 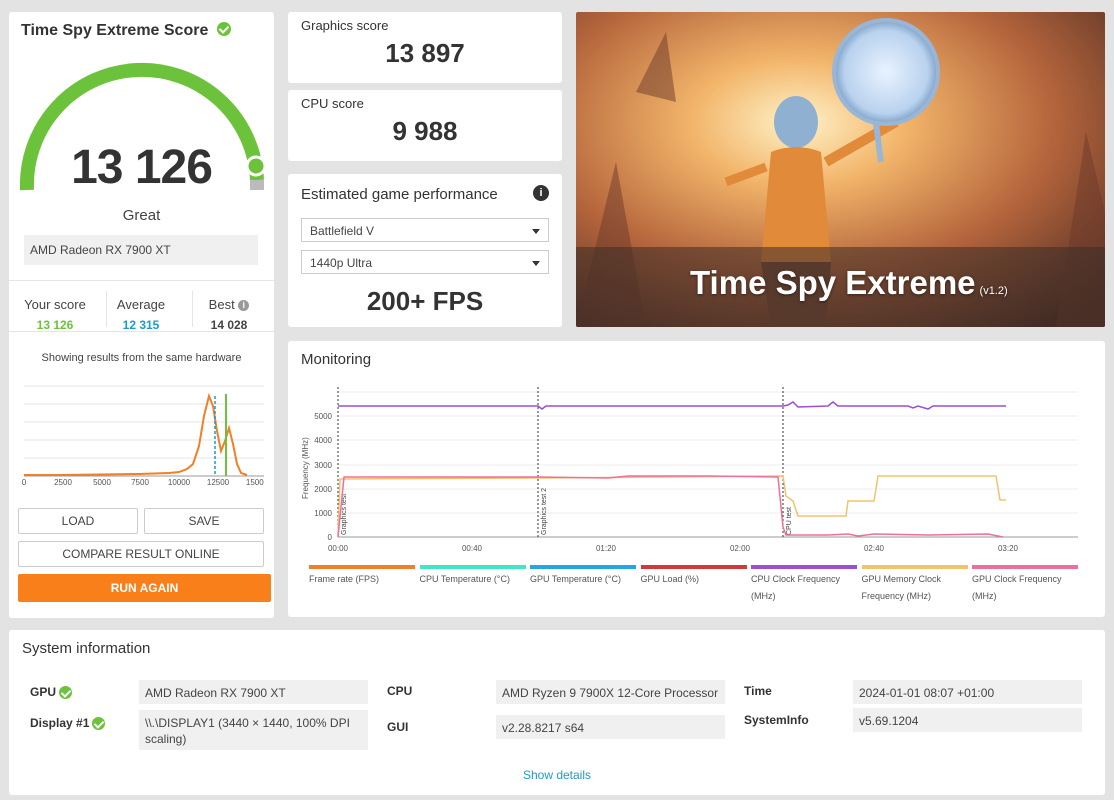 I want to click on dist-tick: 10000, so click(x=179, y=482).